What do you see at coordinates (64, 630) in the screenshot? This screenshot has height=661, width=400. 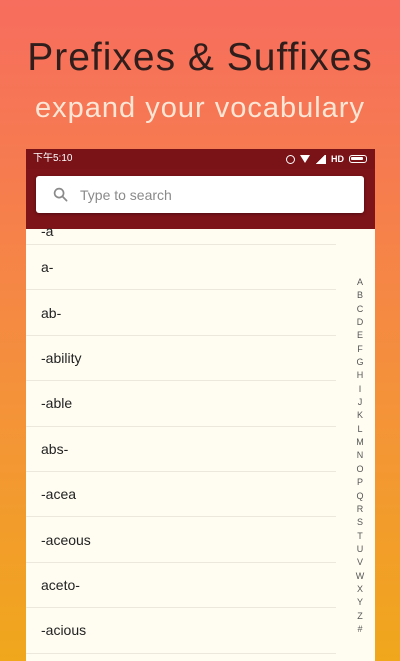 I see `list-item-label: -acious` at bounding box center [64, 630].